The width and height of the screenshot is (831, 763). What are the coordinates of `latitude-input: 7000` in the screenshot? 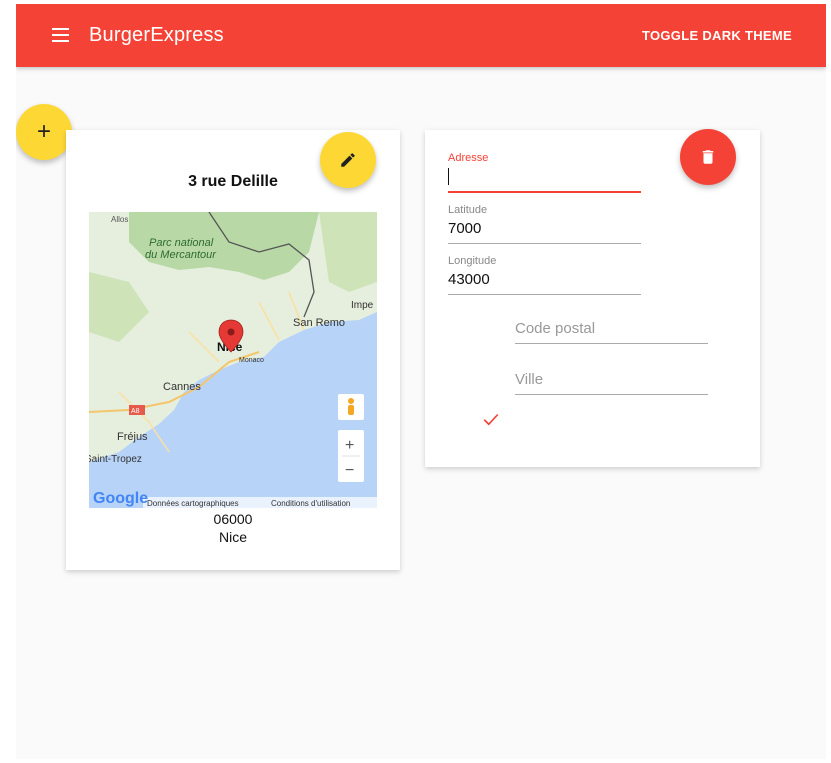 It's located at (544, 229).